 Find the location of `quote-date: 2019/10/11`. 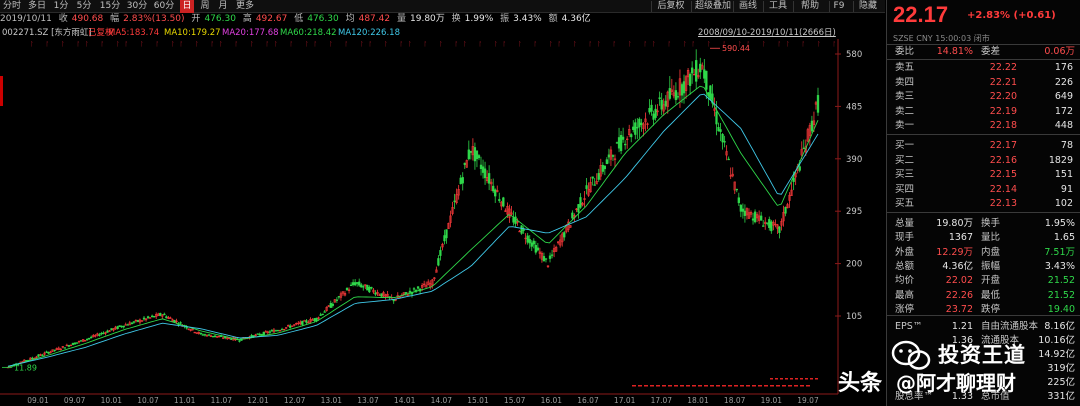

quote-date: 2019/10/11 is located at coordinates (26, 19).